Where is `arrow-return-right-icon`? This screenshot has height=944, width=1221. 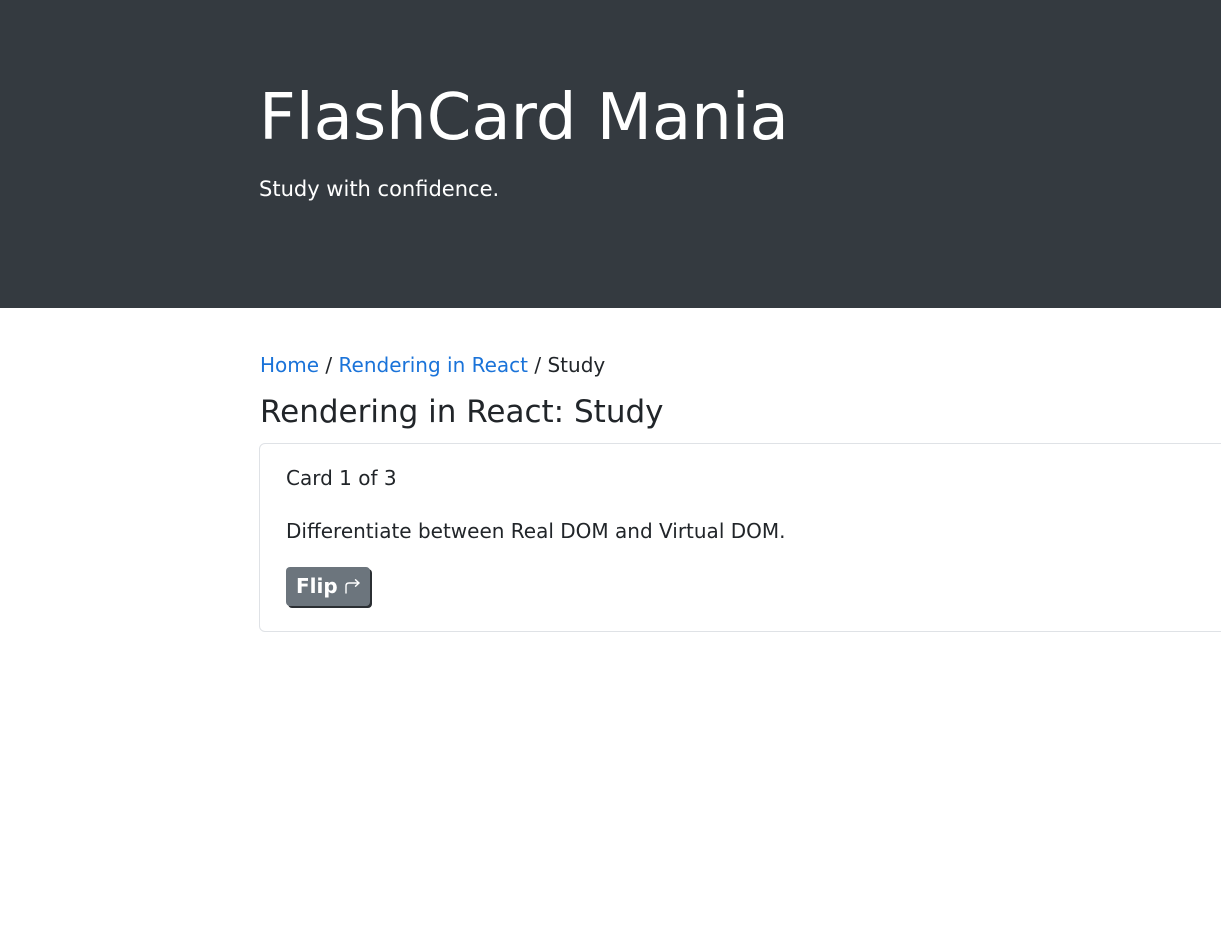
arrow-return-right-icon is located at coordinates (352, 586).